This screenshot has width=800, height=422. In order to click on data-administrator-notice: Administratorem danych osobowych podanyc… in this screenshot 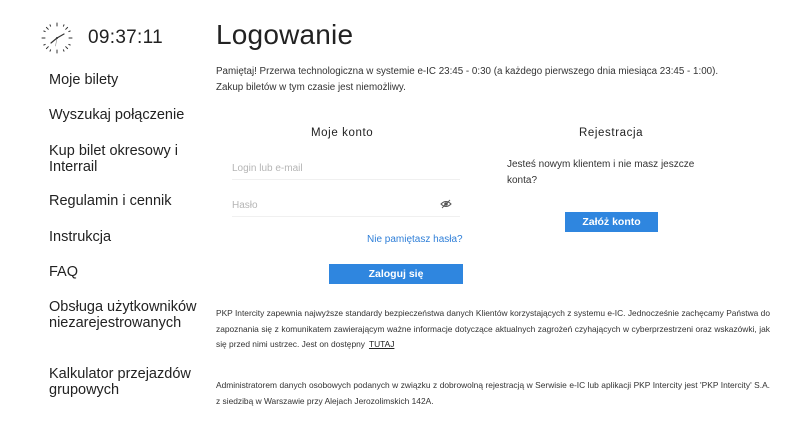, I will do `click(493, 393)`.